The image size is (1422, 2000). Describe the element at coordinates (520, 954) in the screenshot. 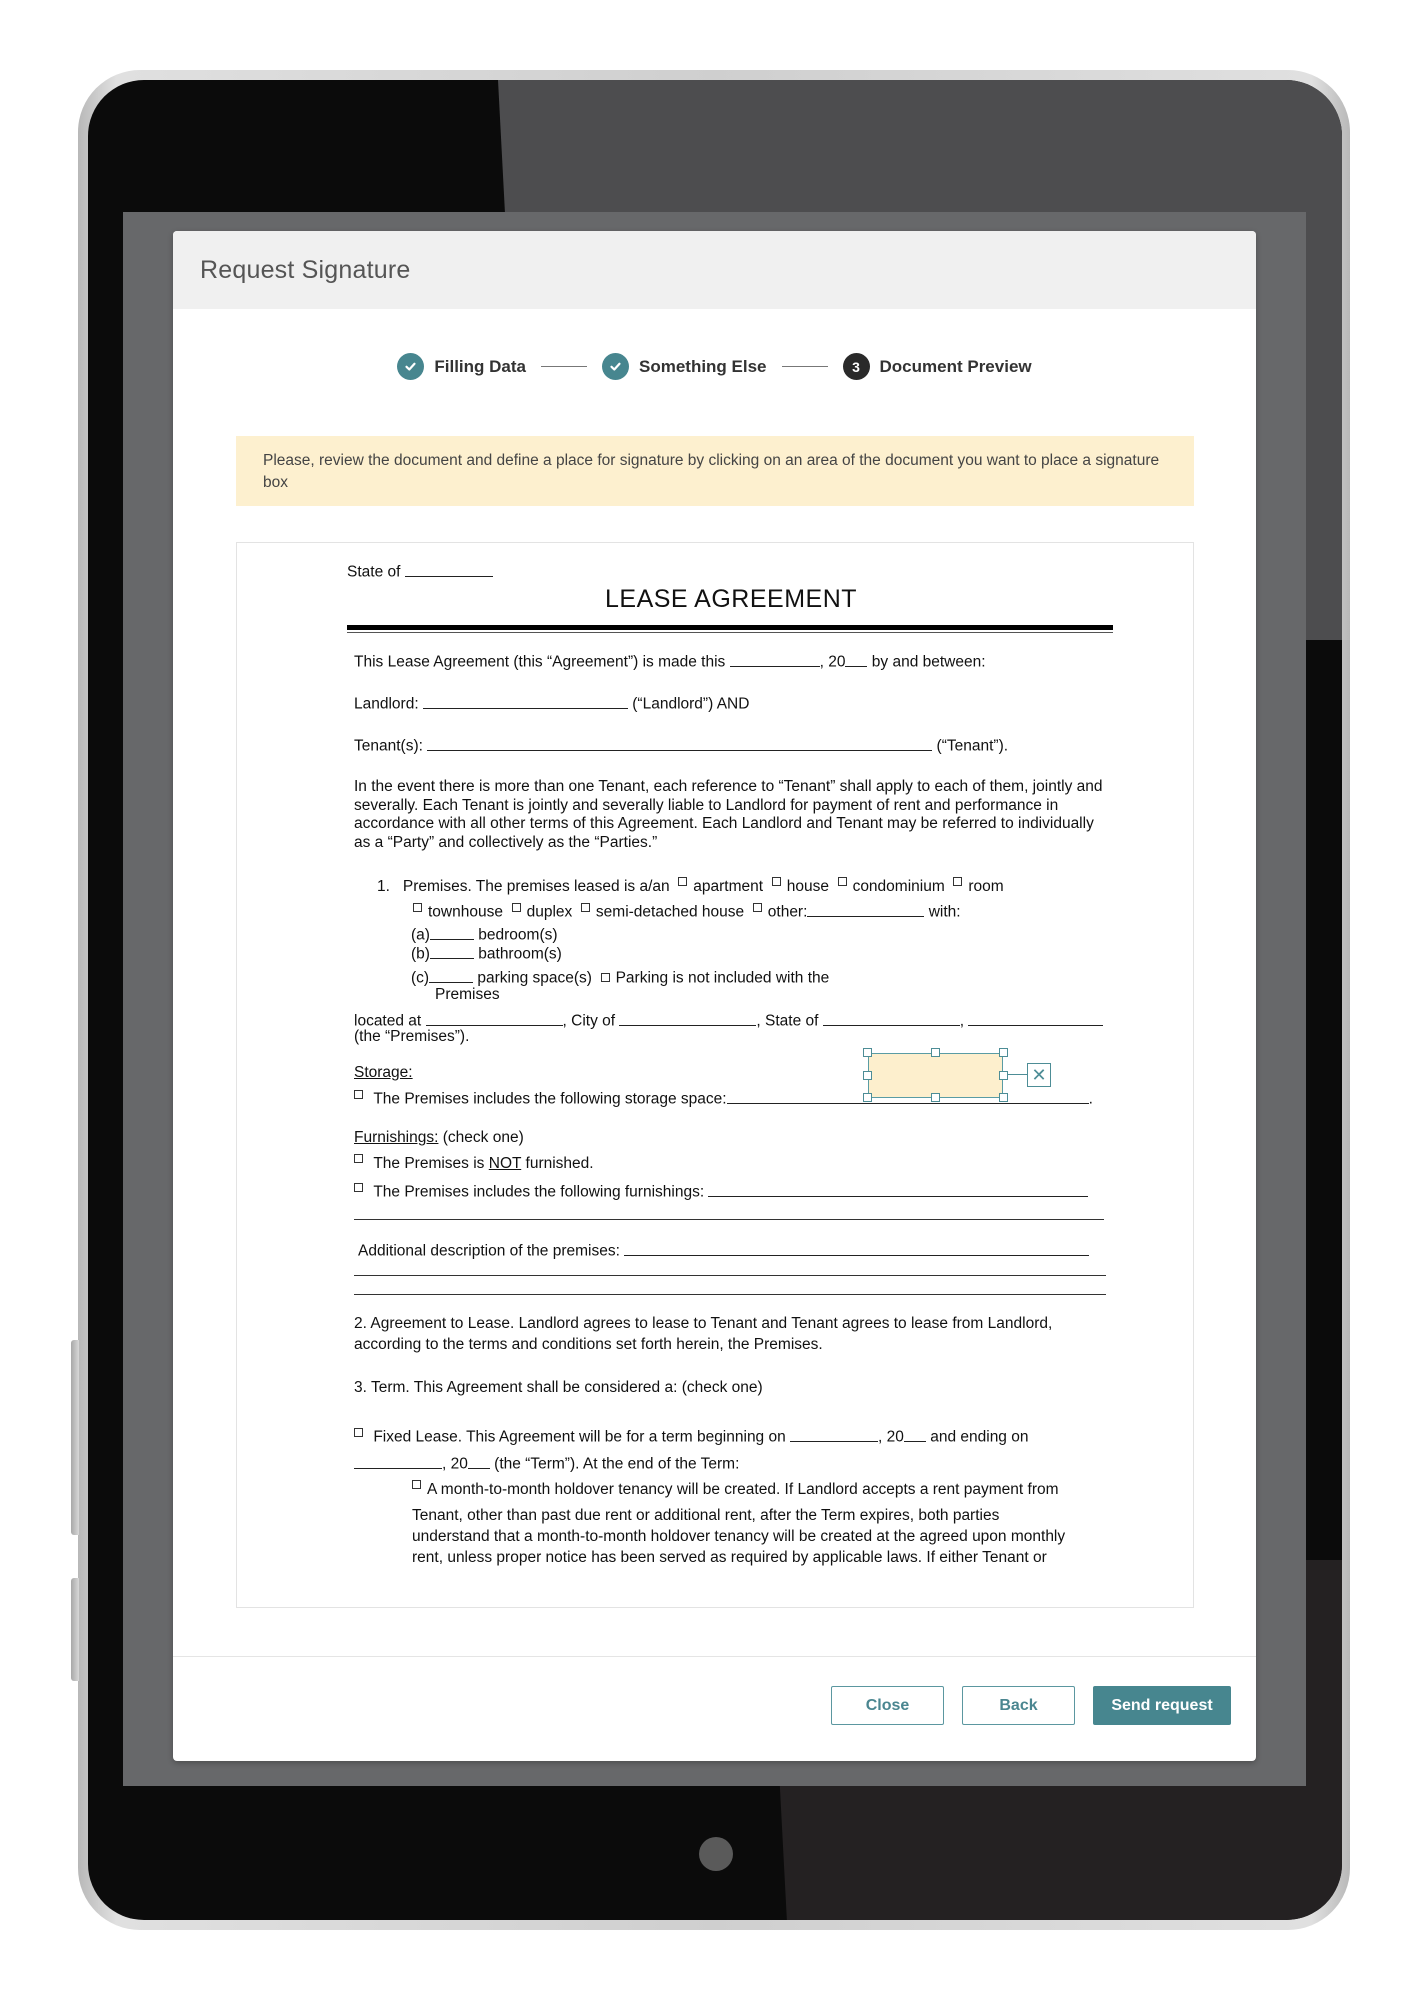

I see `doc-text: bathroom(s)` at that location.